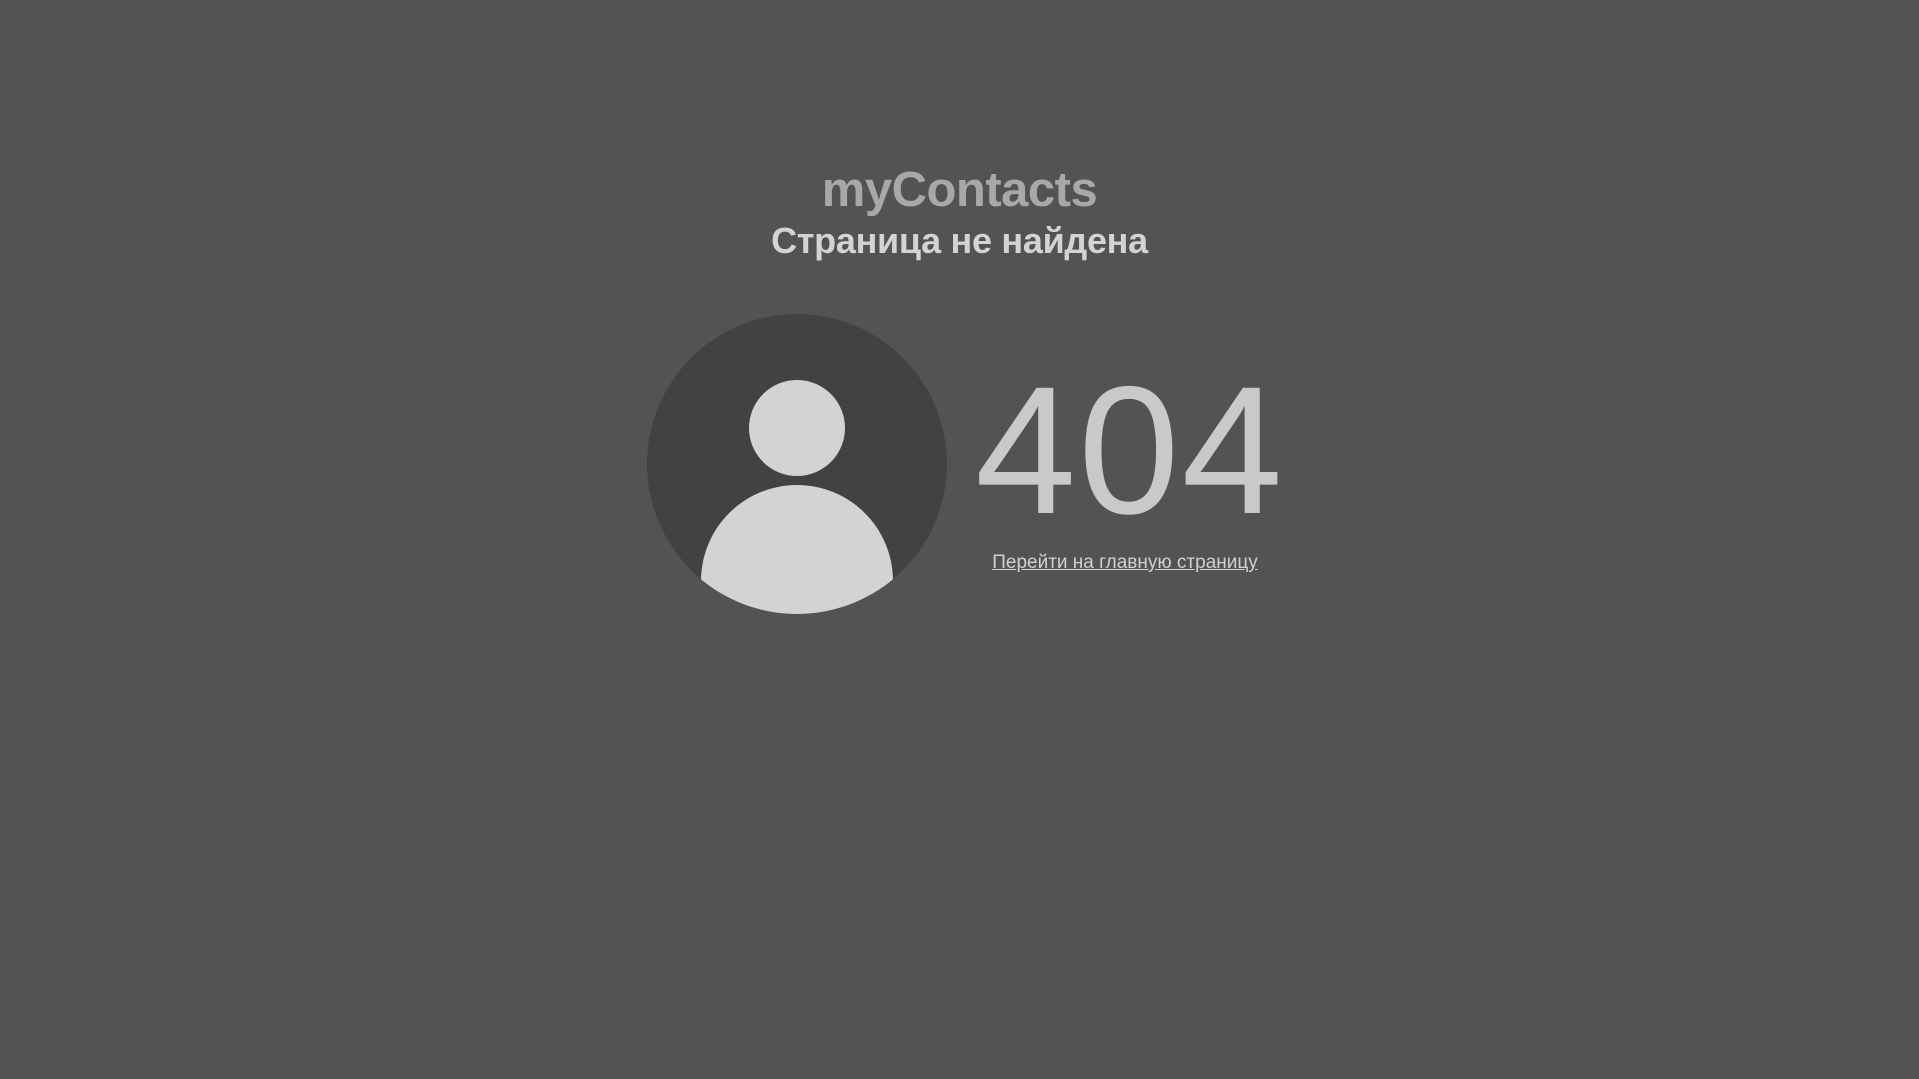 The height and width of the screenshot is (1079, 1919). Describe the element at coordinates (1130, 450) in the screenshot. I see `error-code: 404` at that location.